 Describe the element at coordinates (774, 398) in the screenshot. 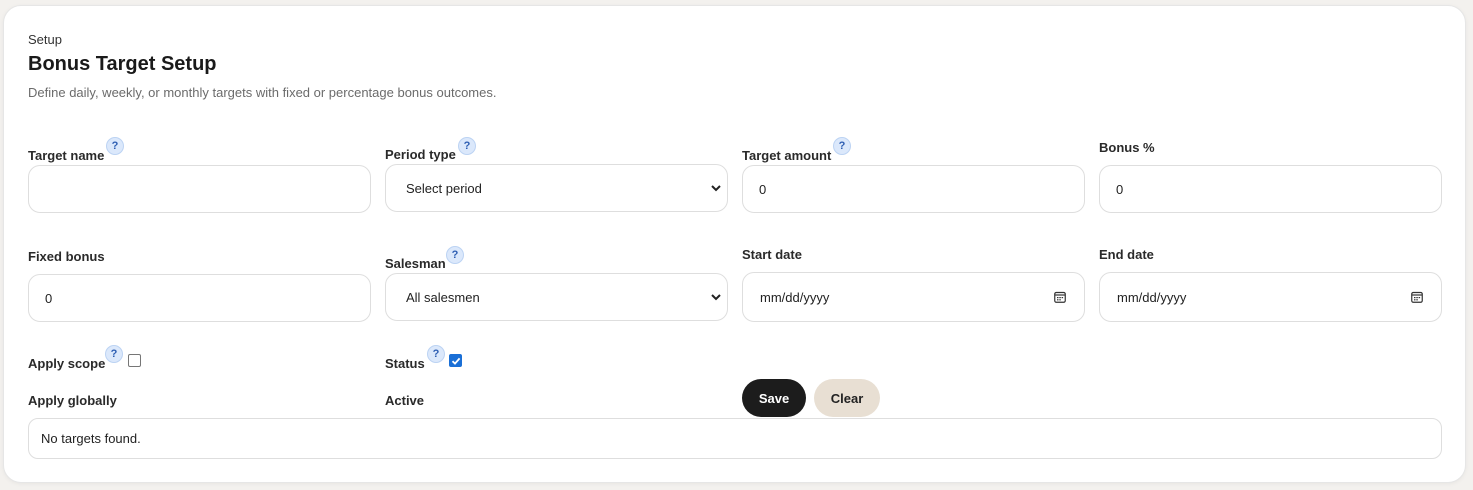

I see `save-button: Save` at that location.